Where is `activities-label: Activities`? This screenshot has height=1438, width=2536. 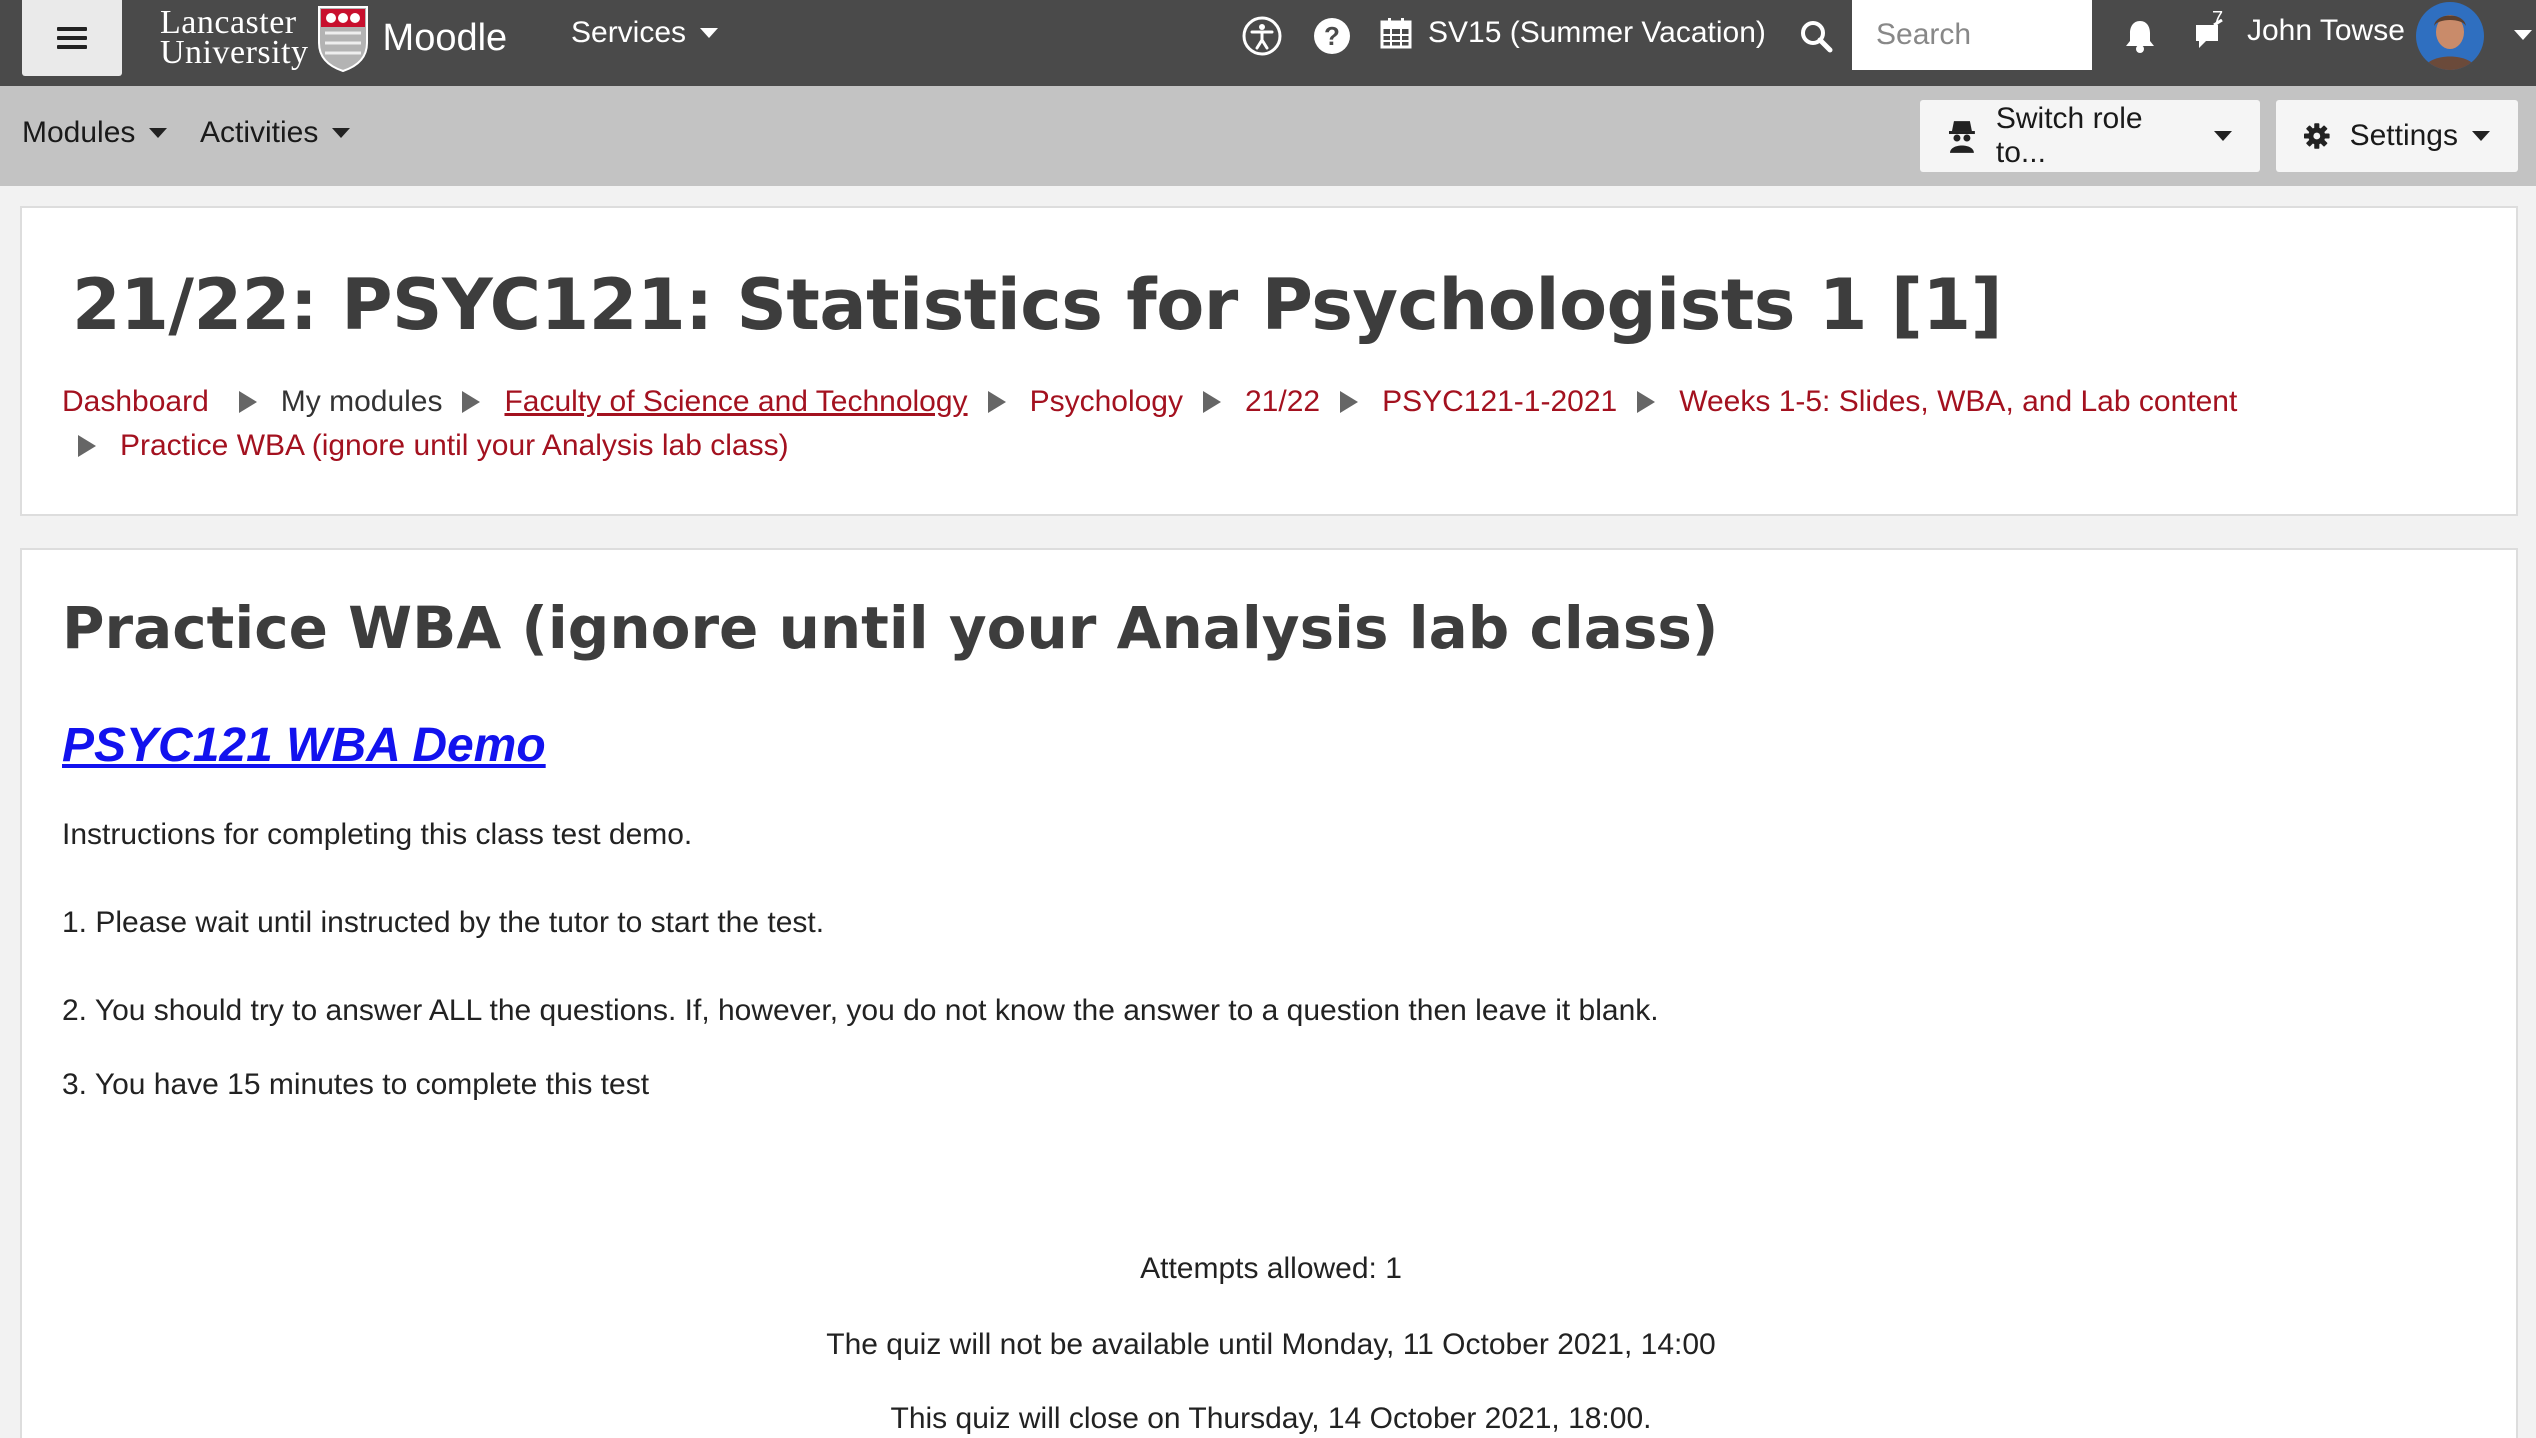 activities-label: Activities is located at coordinates (259, 132).